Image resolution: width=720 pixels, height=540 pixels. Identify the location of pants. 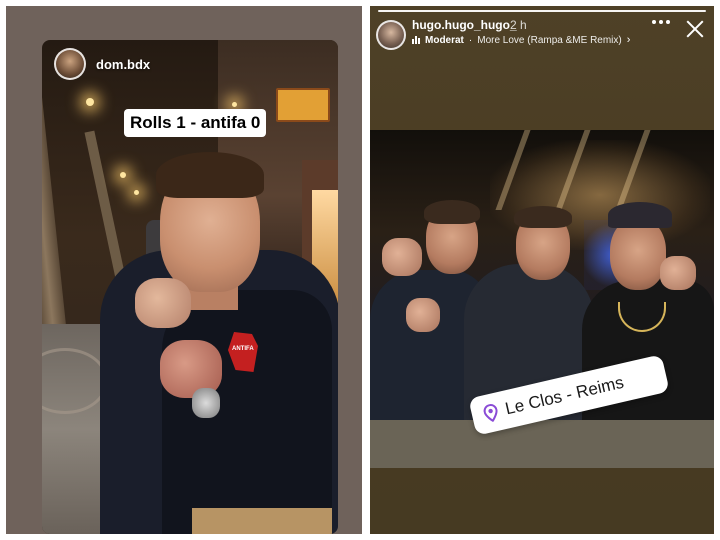
(262, 521).